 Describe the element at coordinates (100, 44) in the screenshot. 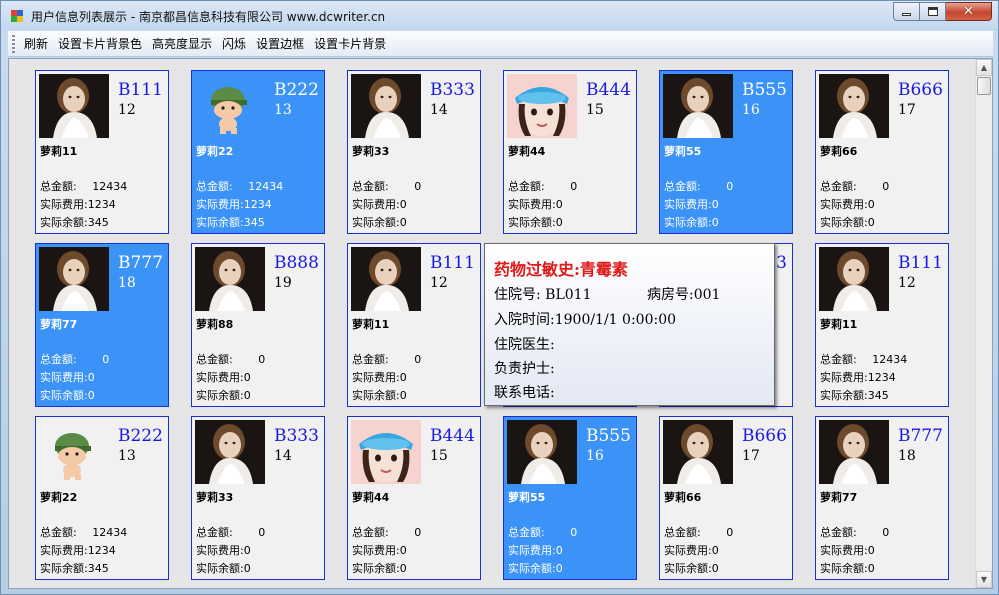

I see `menu-set-card-bgcolor: 设置卡片背景色` at that location.